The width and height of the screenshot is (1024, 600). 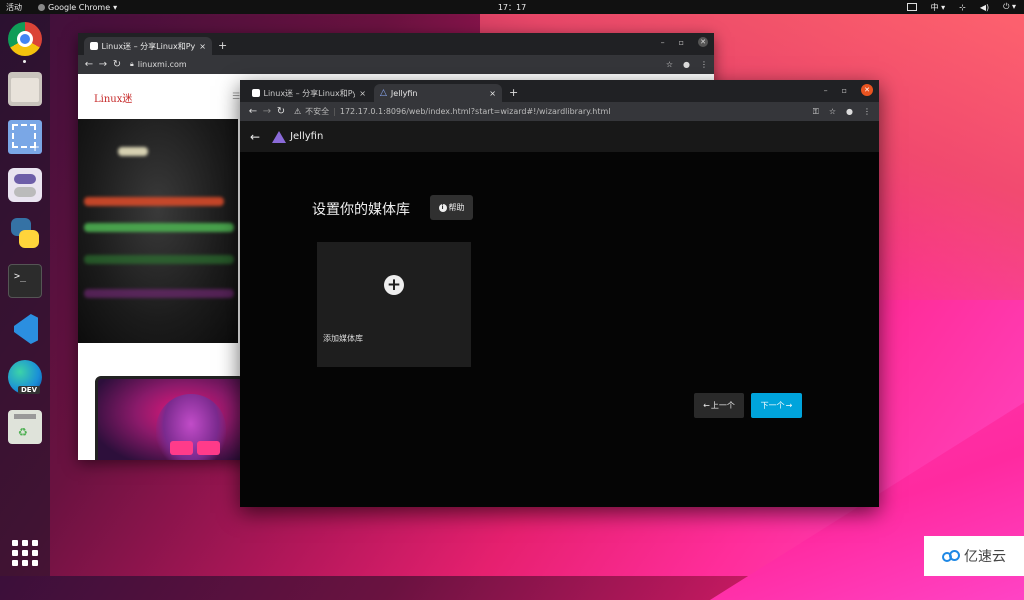 What do you see at coordinates (25, 553) in the screenshot?
I see `app-grid-icon` at bounding box center [25, 553].